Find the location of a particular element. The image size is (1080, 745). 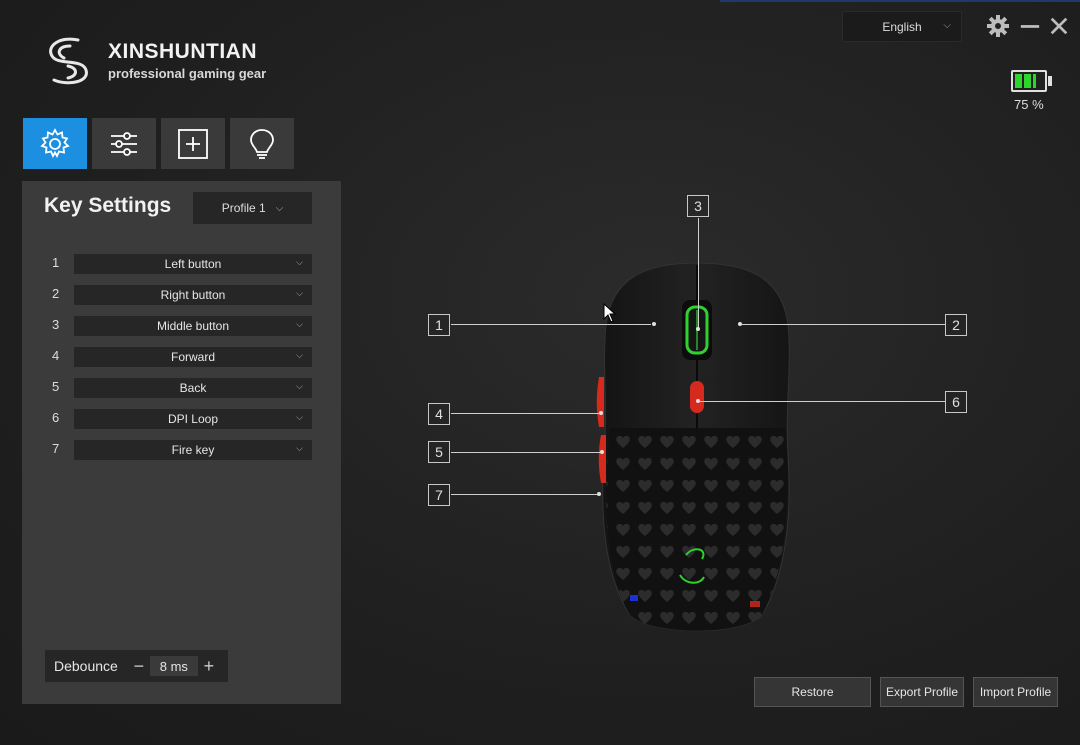

key-action-select-2: Right button ⌵ is located at coordinates (193, 295).